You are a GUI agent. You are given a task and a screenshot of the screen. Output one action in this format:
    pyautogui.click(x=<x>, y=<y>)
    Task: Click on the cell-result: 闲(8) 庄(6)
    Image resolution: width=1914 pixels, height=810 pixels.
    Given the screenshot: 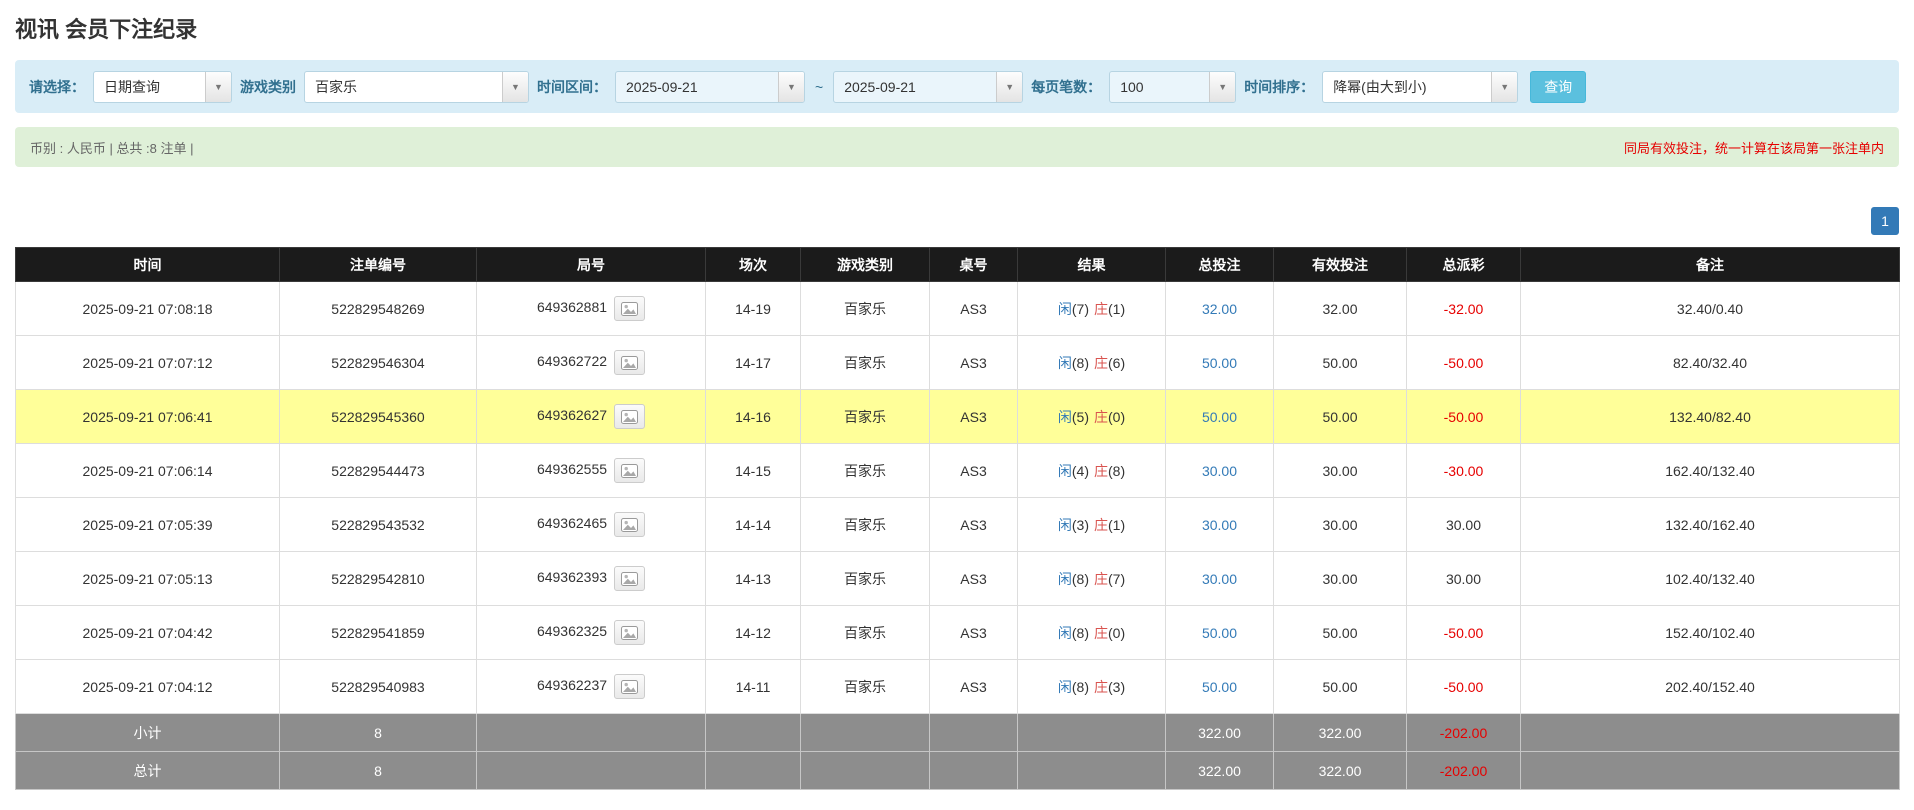 What is the action you would take?
    pyautogui.click(x=1091, y=362)
    